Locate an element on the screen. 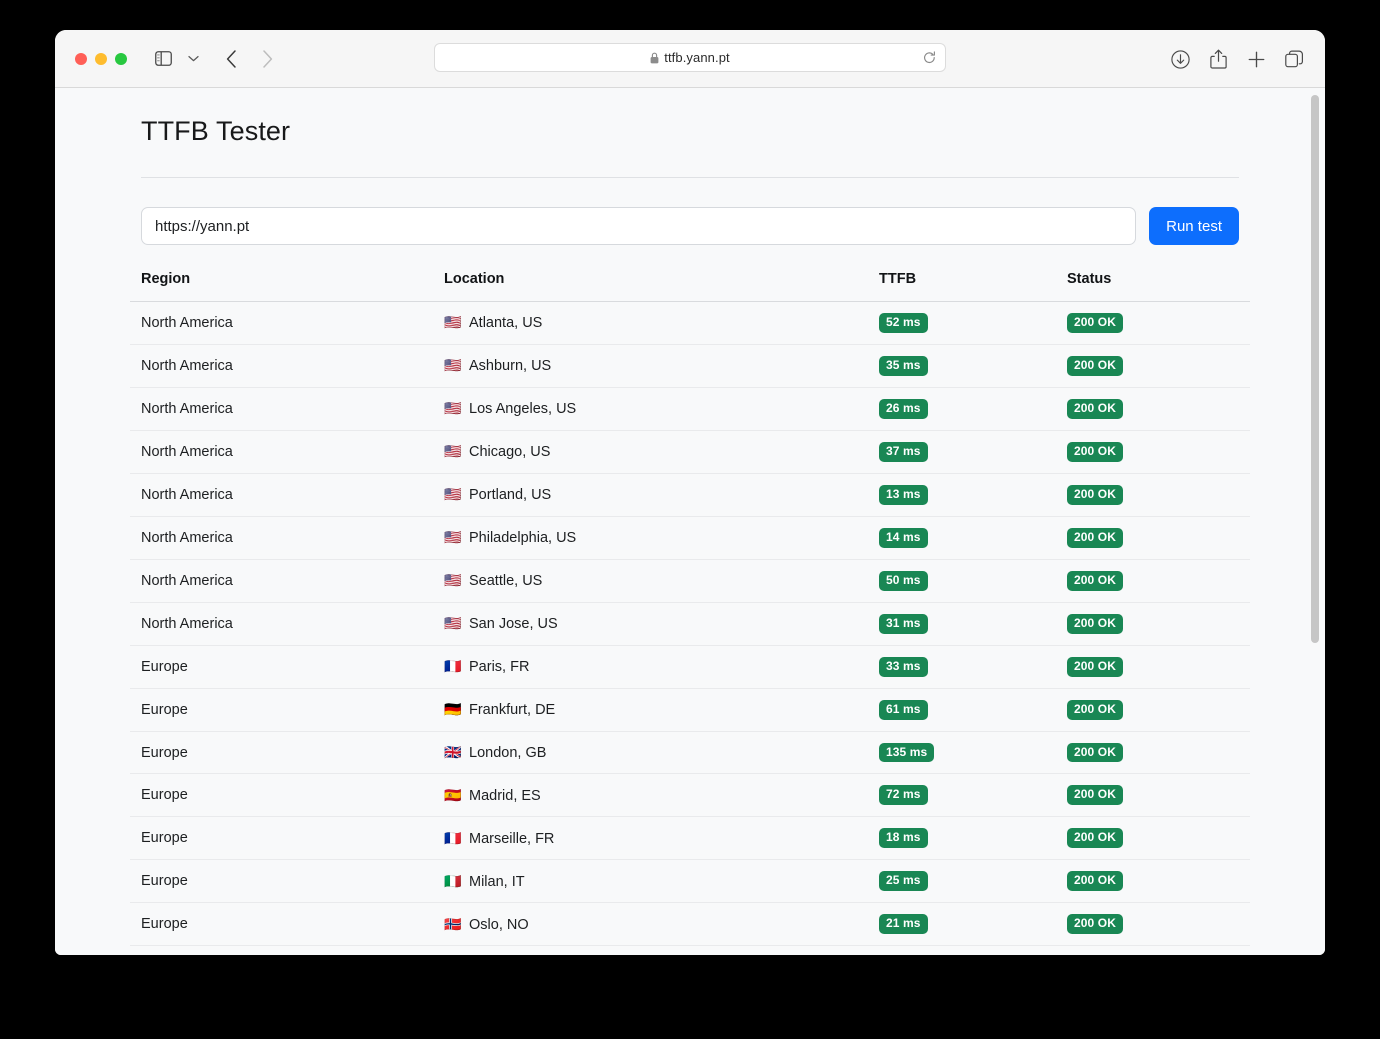 This screenshot has width=1380, height=1039. location-label: Portland, US is located at coordinates (510, 495).